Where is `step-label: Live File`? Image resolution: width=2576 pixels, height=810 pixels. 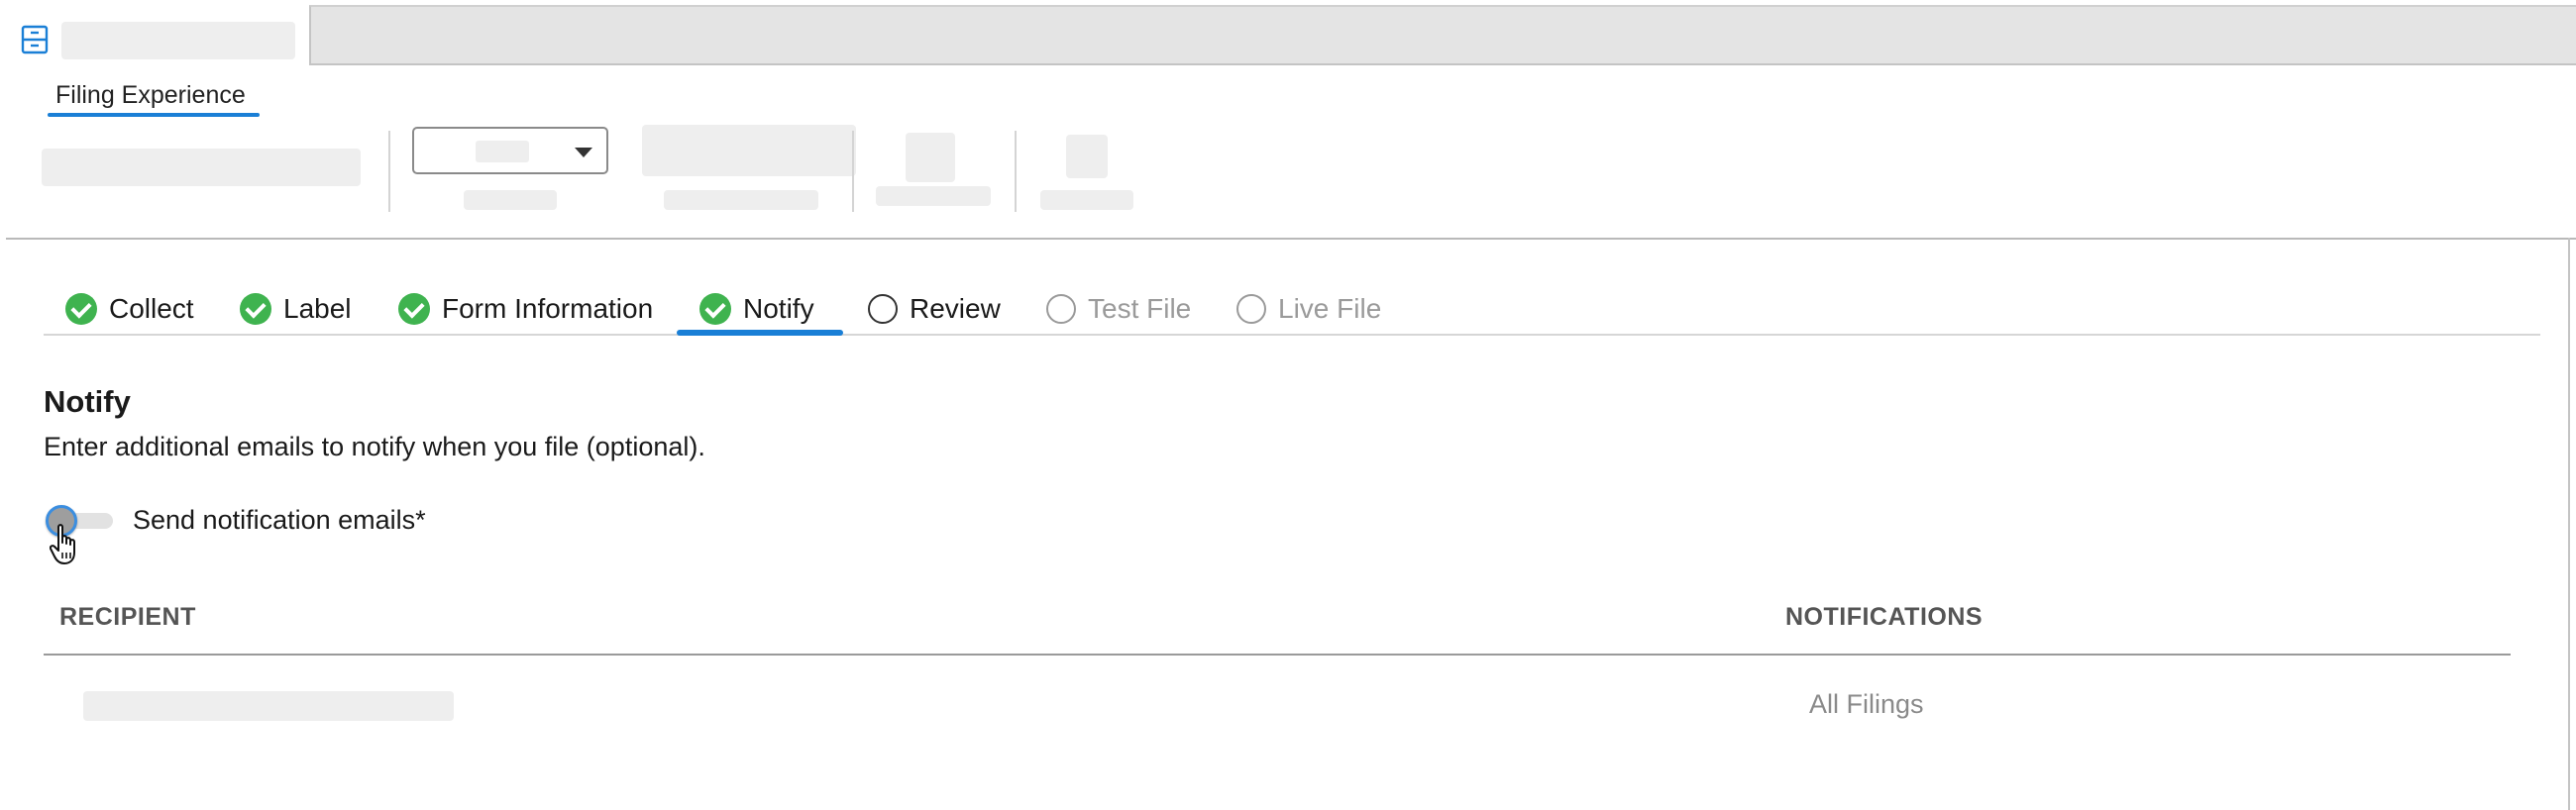 step-label: Live File is located at coordinates (1330, 308).